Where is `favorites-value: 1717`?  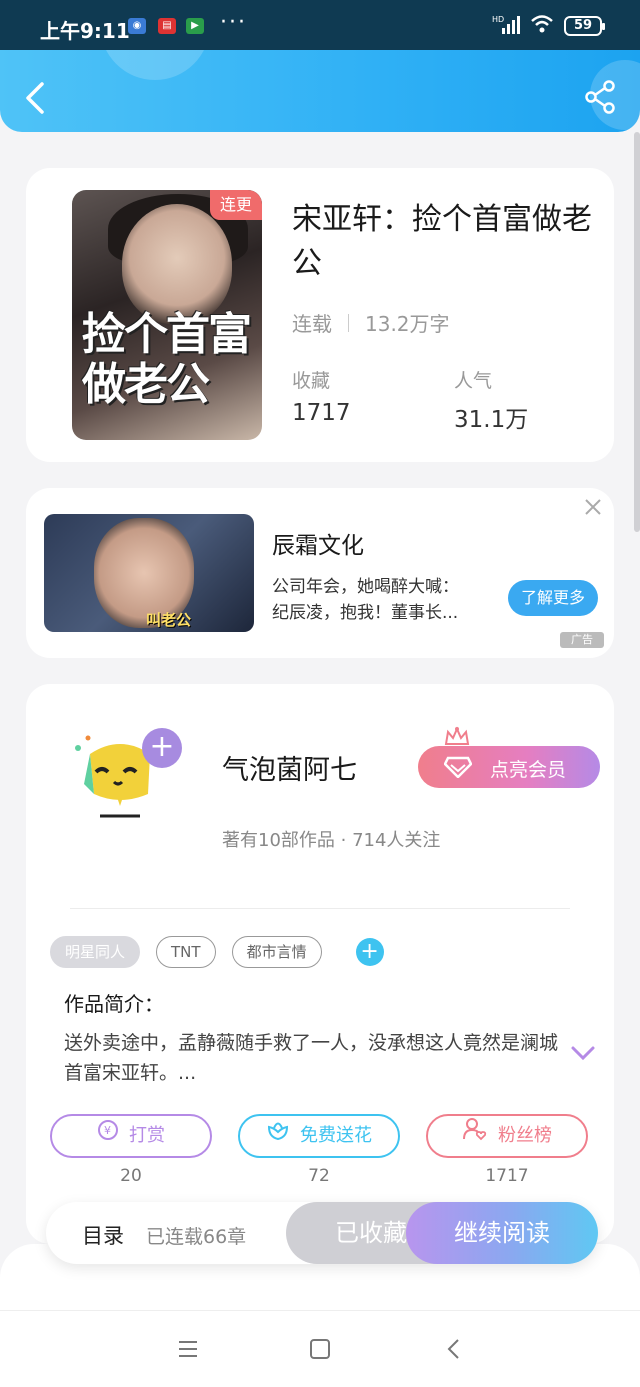 favorites-value: 1717 is located at coordinates (321, 413).